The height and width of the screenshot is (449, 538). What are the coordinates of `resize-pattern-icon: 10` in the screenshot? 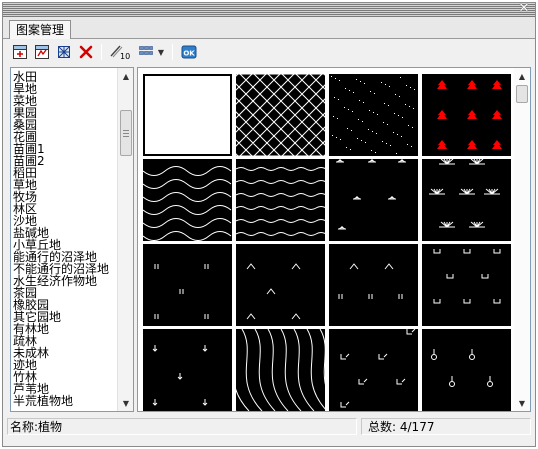 It's located at (120, 52).